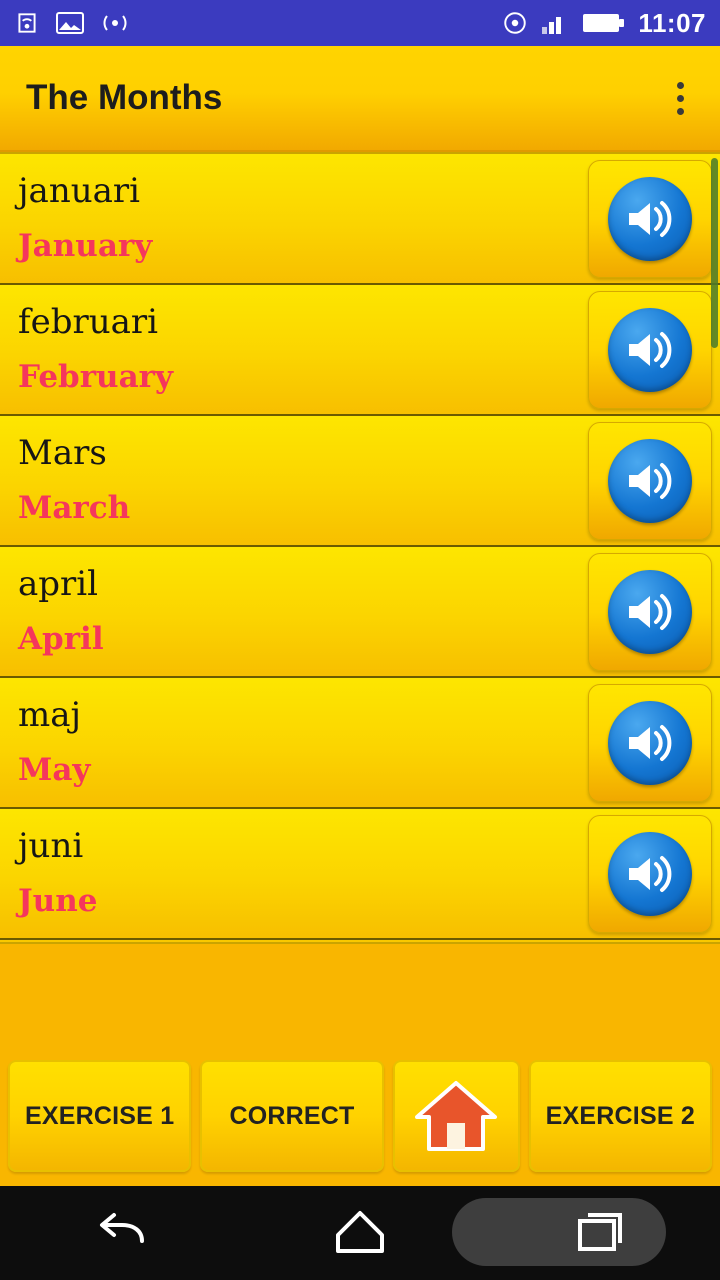 Image resolution: width=720 pixels, height=1280 pixels. Describe the element at coordinates (360, 23) in the screenshot. I see `status-bar: 11:07` at that location.